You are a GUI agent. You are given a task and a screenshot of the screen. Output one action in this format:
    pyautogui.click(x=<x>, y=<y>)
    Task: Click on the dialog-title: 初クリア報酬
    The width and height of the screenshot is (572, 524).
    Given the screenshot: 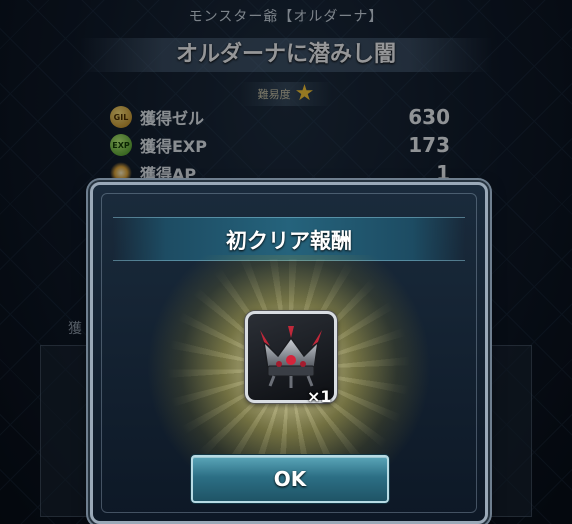 What is the action you would take?
    pyautogui.click(x=289, y=241)
    